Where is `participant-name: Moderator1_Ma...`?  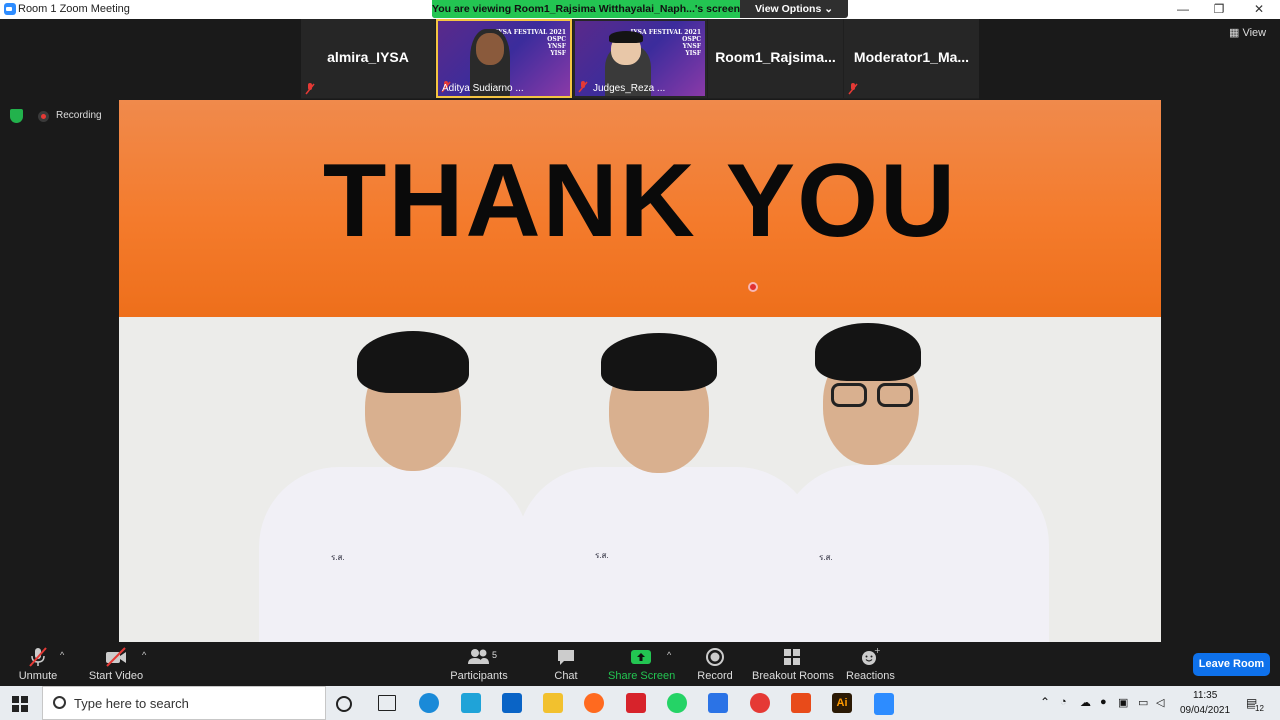 participant-name: Moderator1_Ma... is located at coordinates (911, 57).